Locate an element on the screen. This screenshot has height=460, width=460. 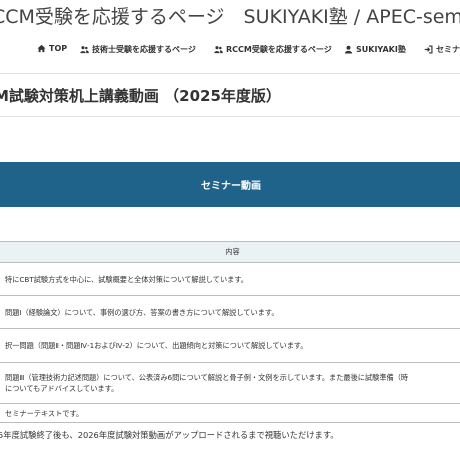
site-header: CCM受験を応援するページ SUKIYAKI塾 / APEC-sem is located at coordinates (230, 19).